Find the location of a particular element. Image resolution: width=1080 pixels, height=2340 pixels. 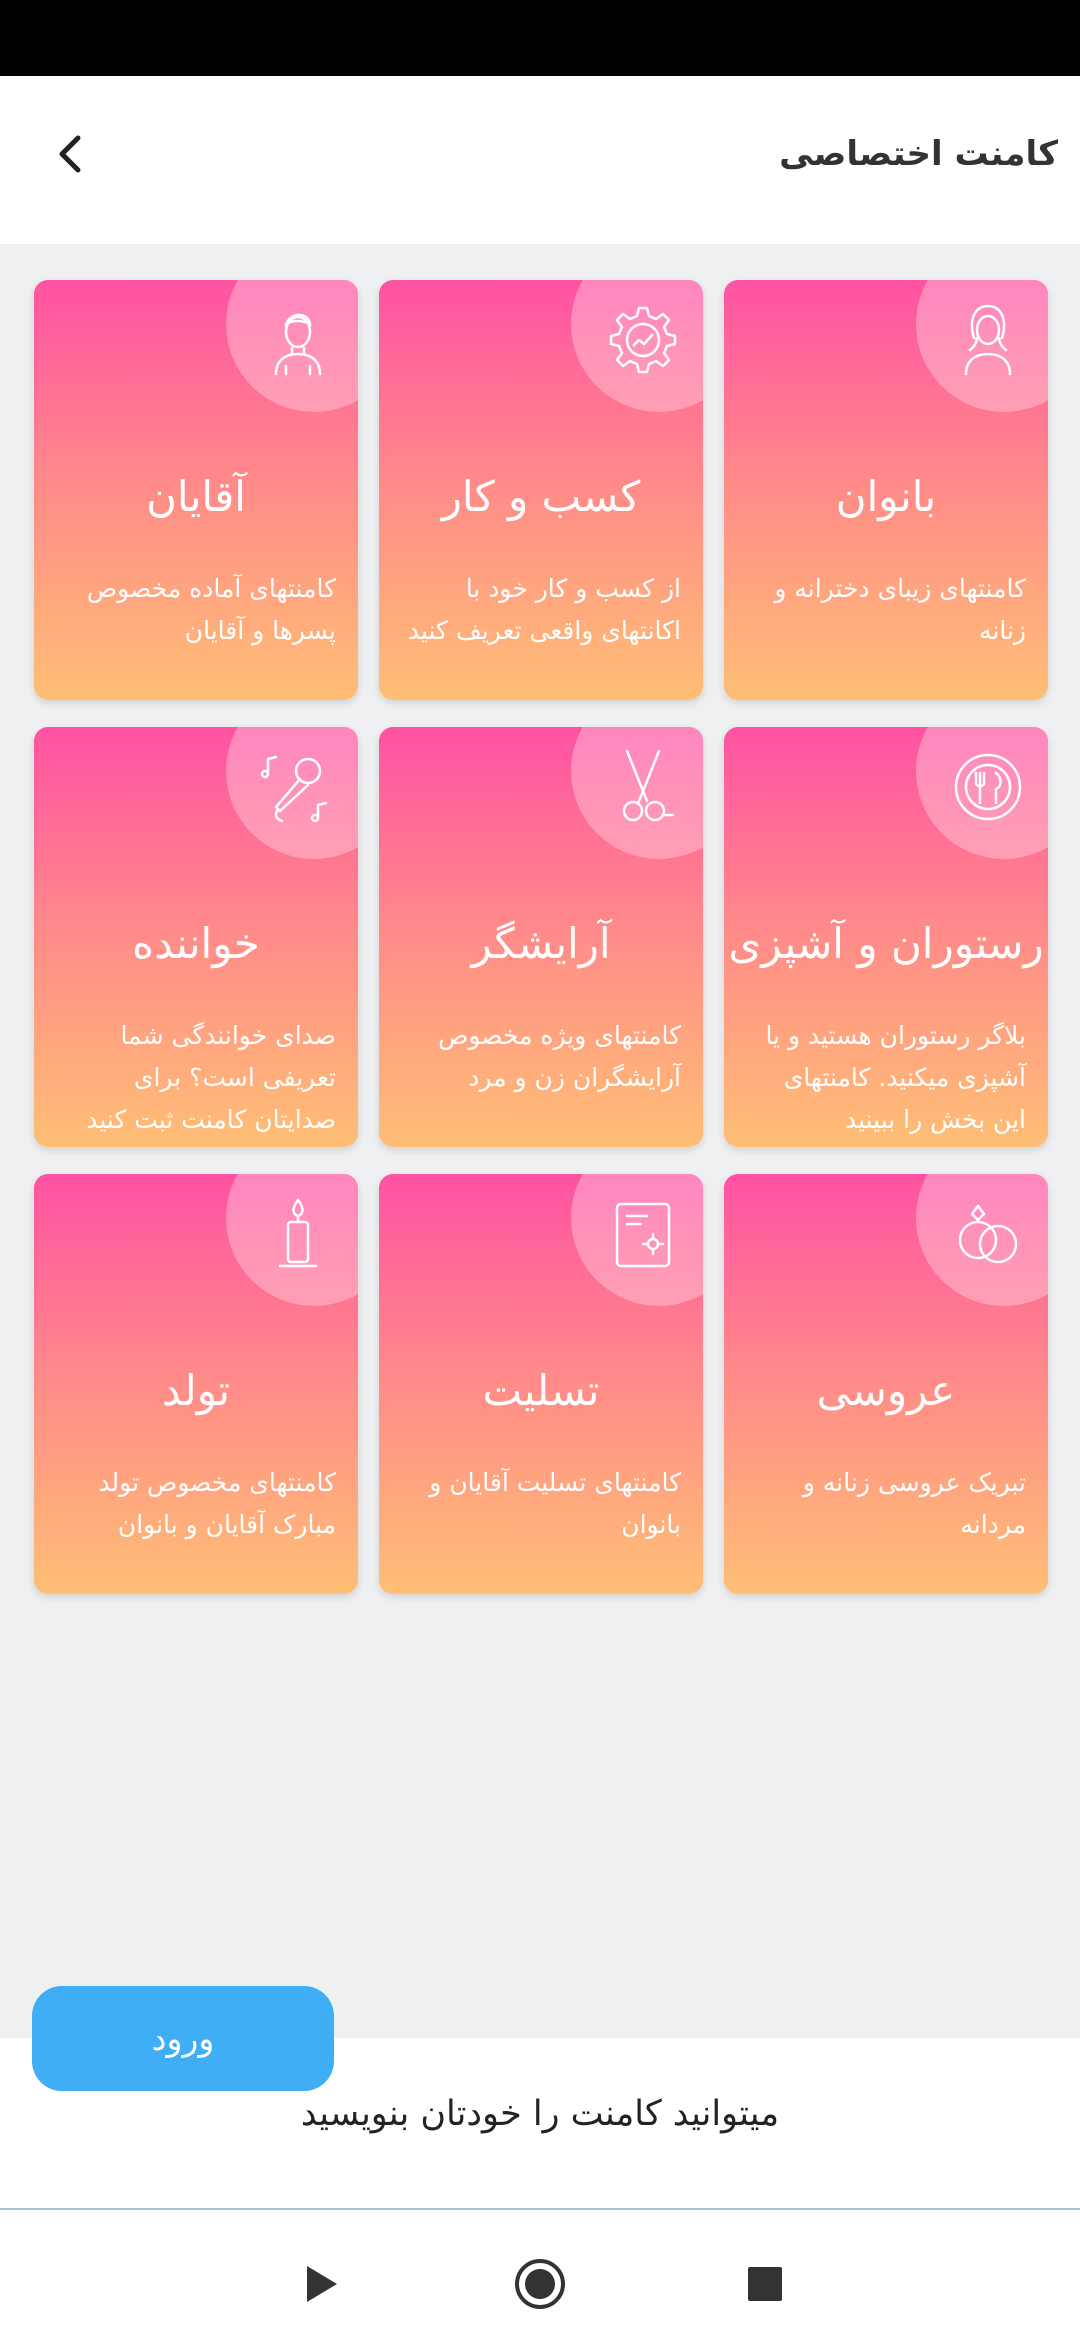

square-icon is located at coordinates (765, 2292).